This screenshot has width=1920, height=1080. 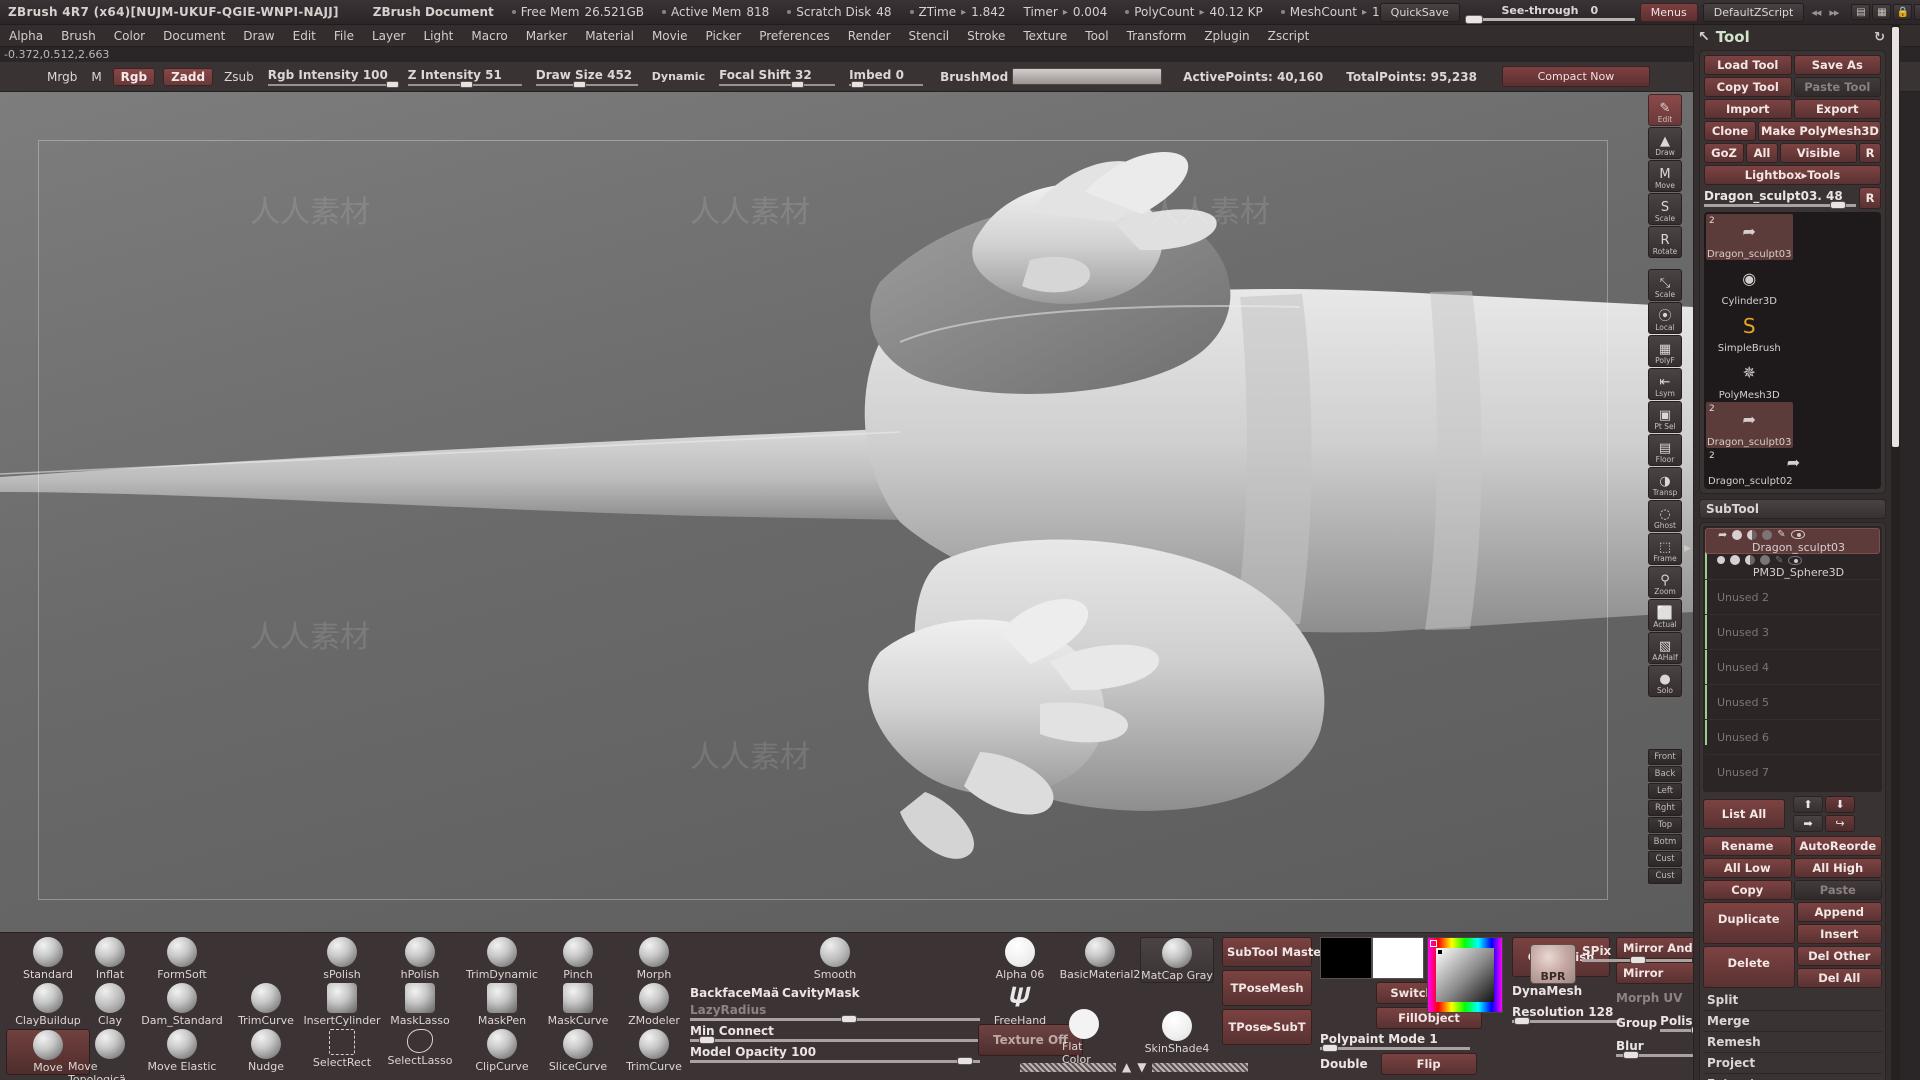 I want to click on rgb-intensity-slider: Rgb Intensity 100, so click(x=331, y=78).